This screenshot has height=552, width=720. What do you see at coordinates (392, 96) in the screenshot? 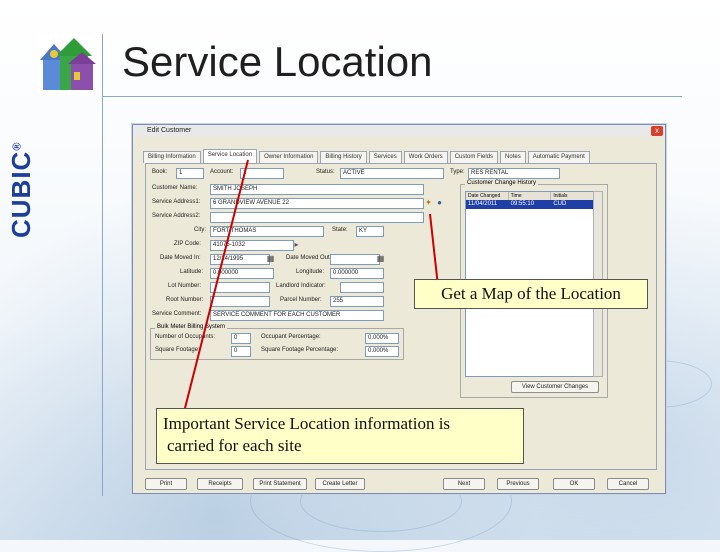
I see `divider-horizontal` at bounding box center [392, 96].